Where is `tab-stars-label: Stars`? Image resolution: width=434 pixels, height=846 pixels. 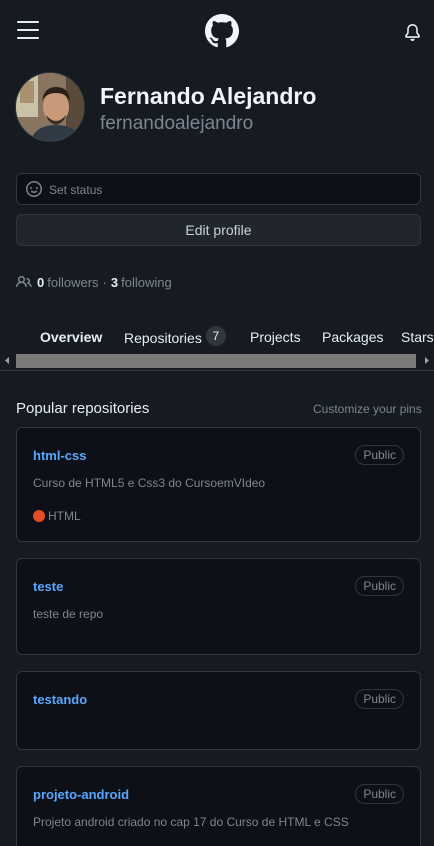 tab-stars-label: Stars is located at coordinates (417, 337).